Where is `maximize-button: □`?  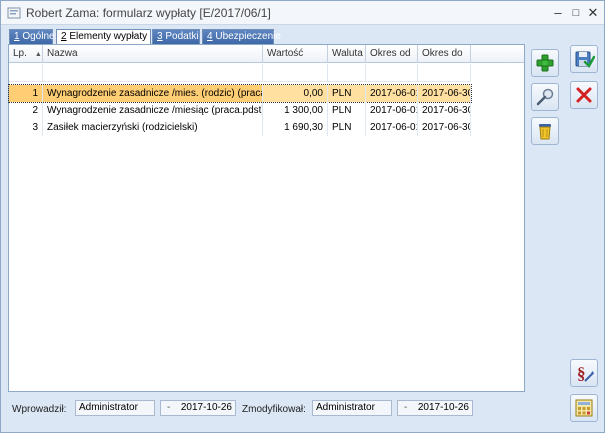 maximize-button: □ is located at coordinates (576, 13).